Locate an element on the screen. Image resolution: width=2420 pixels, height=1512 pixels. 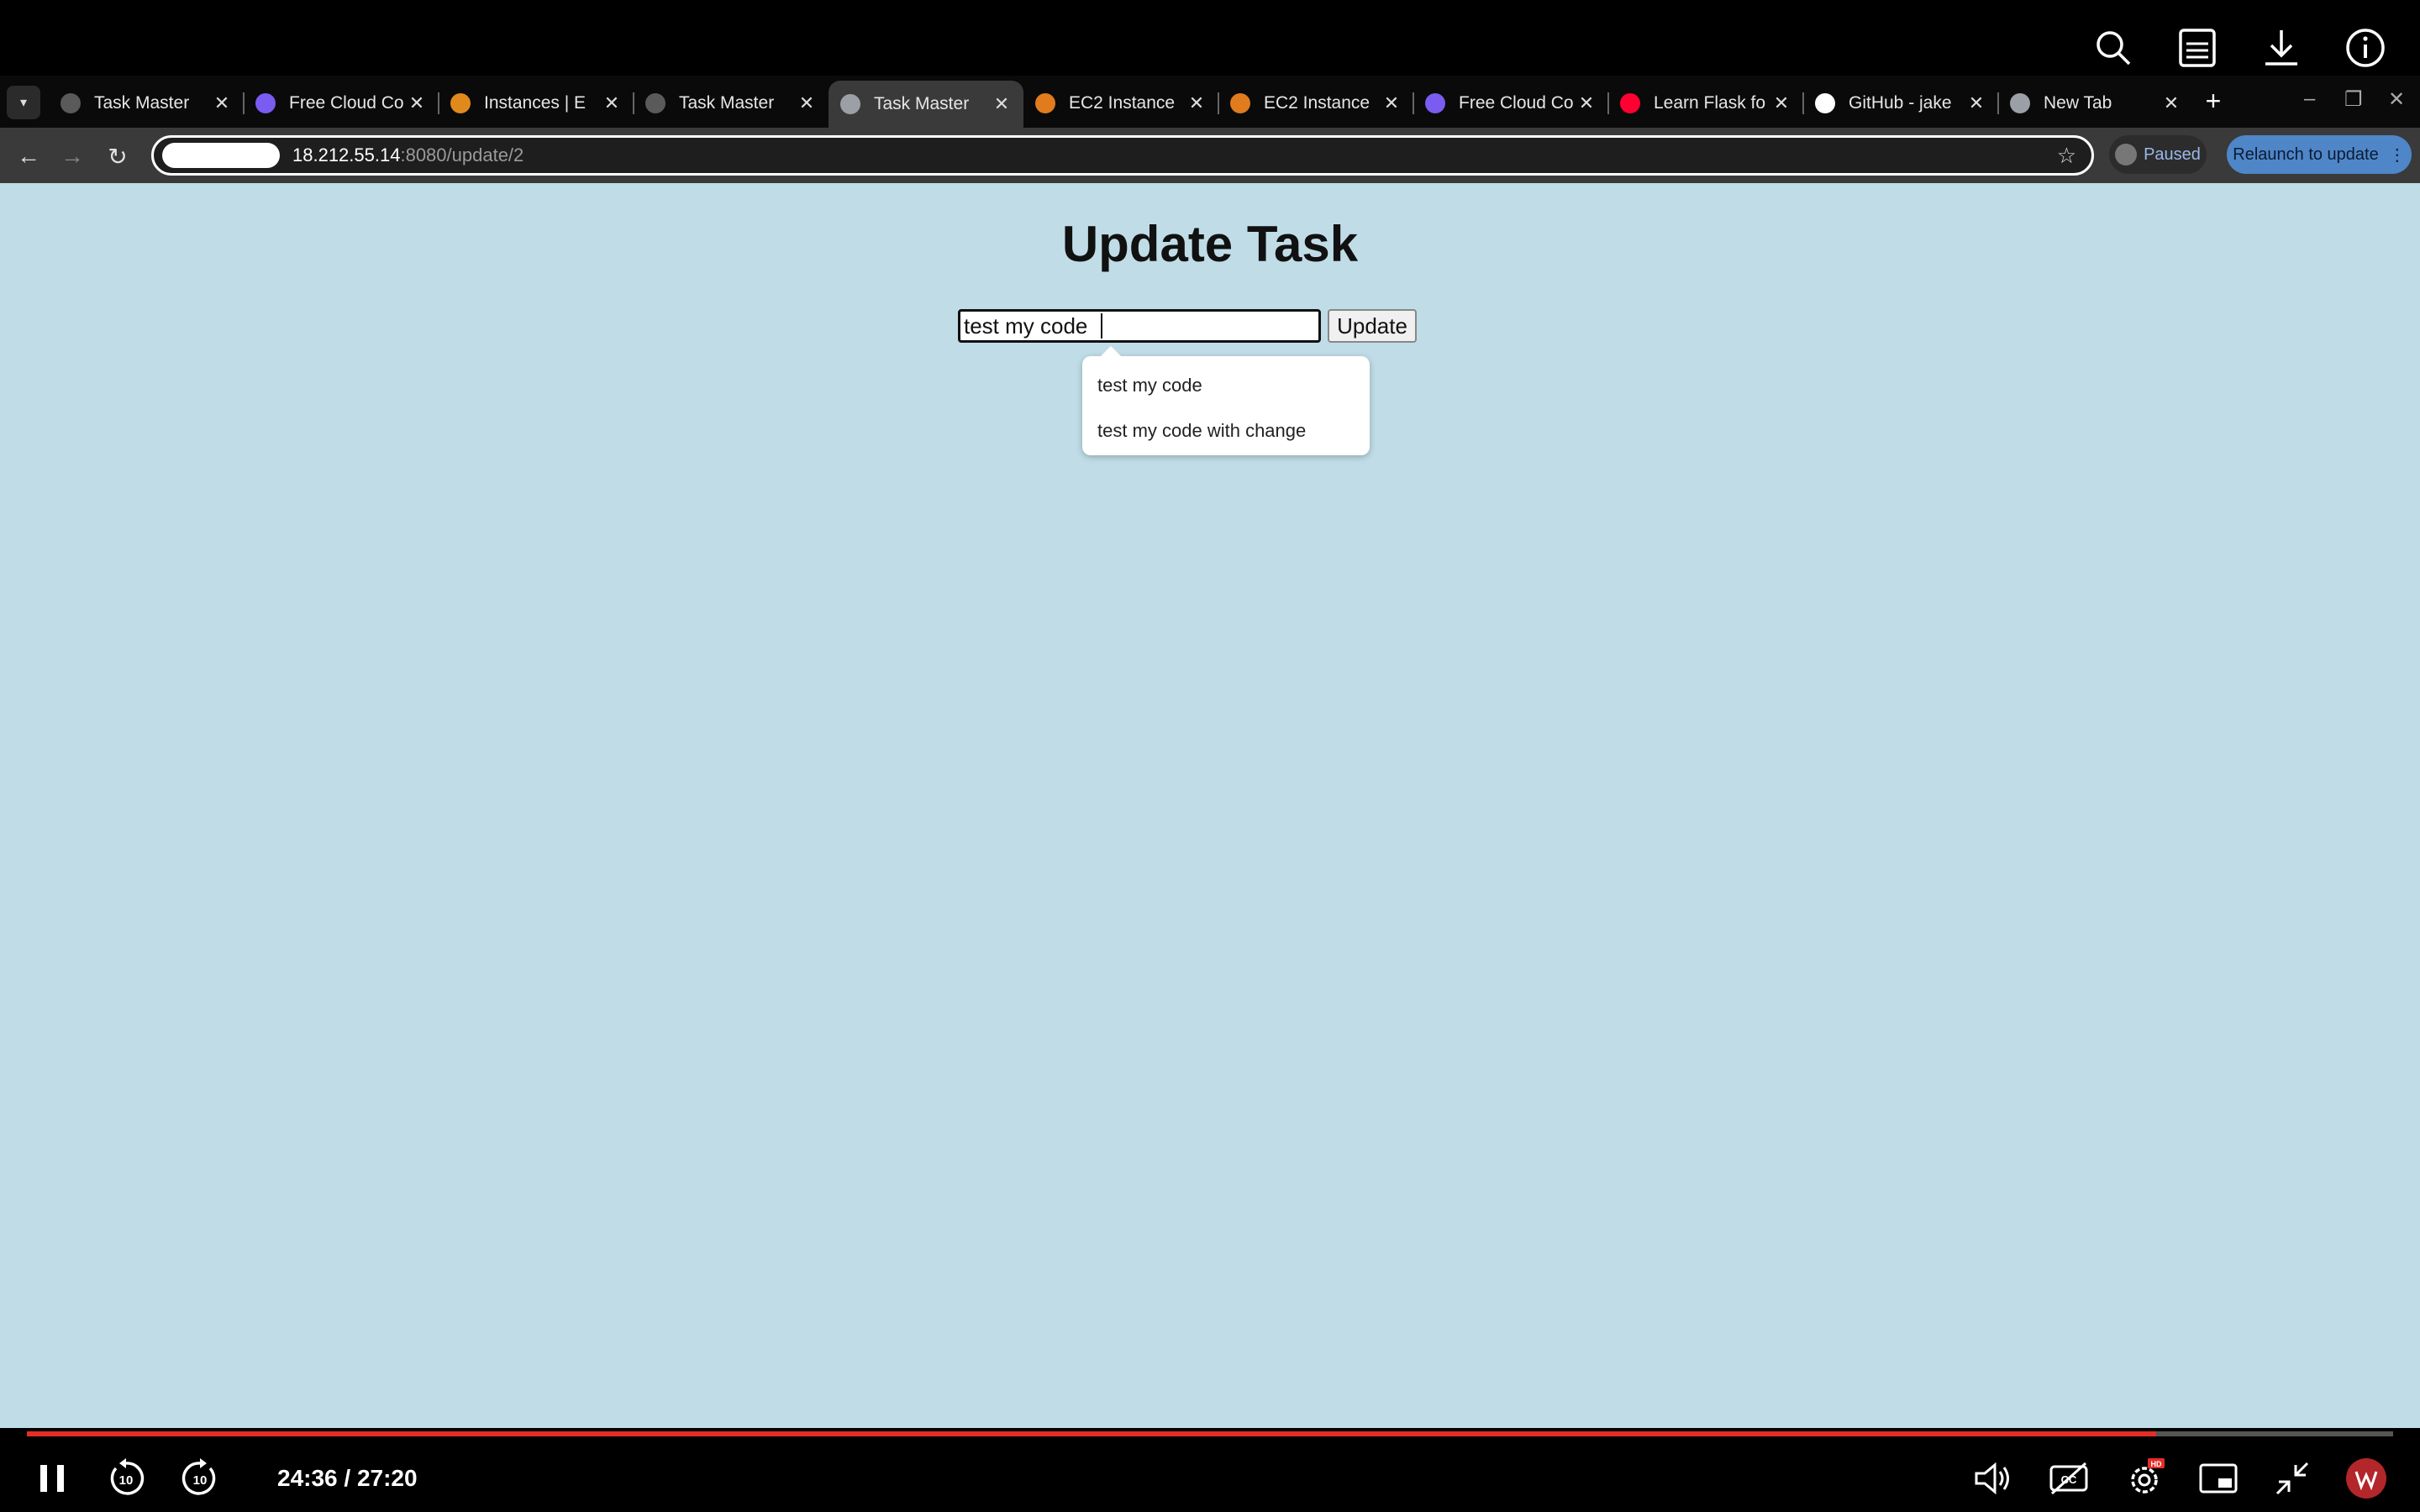
pause-icon is located at coordinates (54, 1480).